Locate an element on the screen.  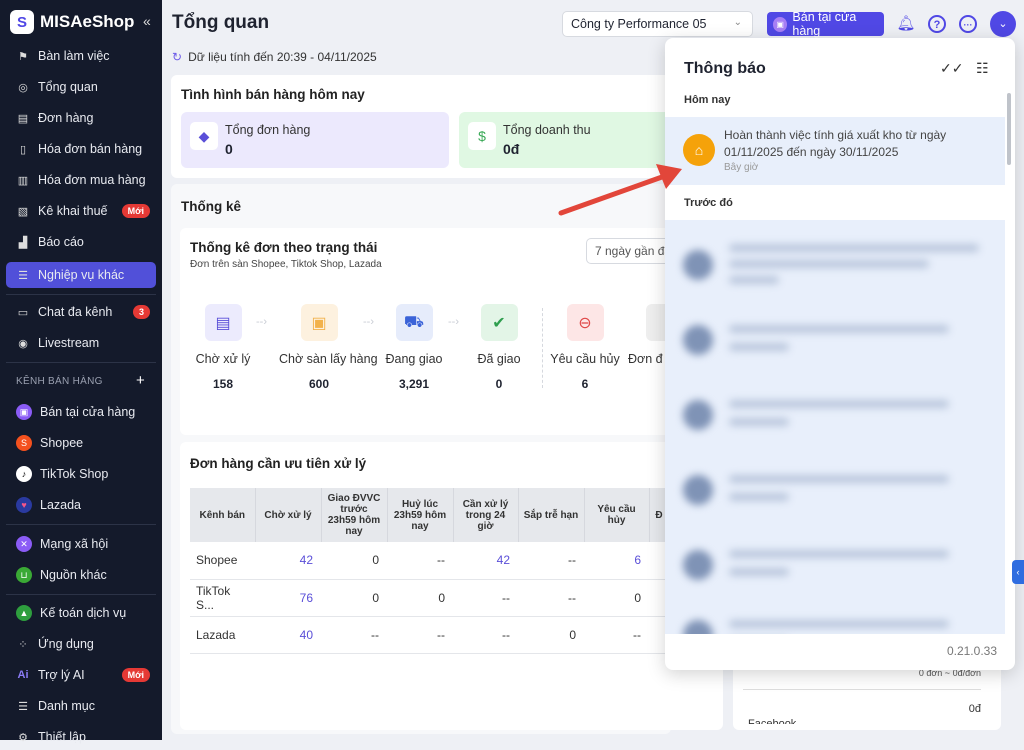
refresh-icon: ↻ is located at coordinates (177, 57).